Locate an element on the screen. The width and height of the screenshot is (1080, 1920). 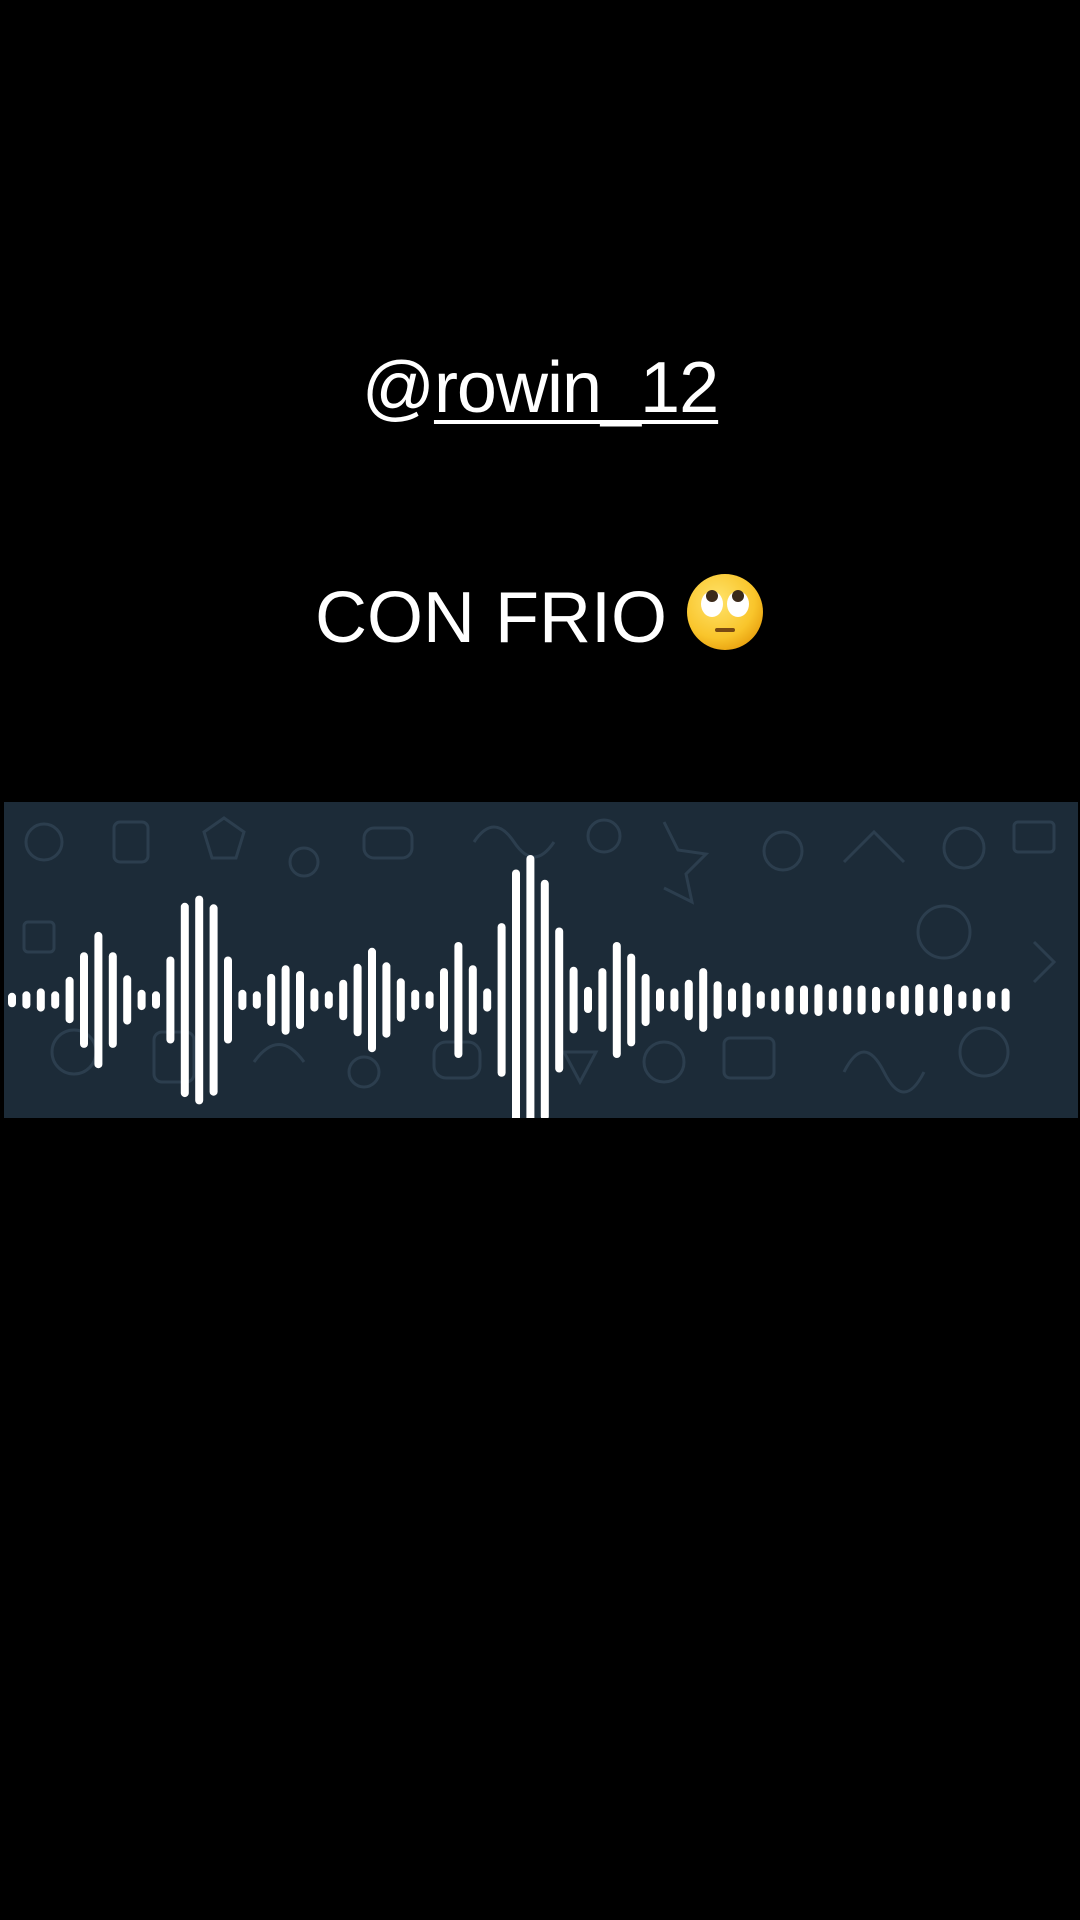
waveform-bars is located at coordinates (509, 986).